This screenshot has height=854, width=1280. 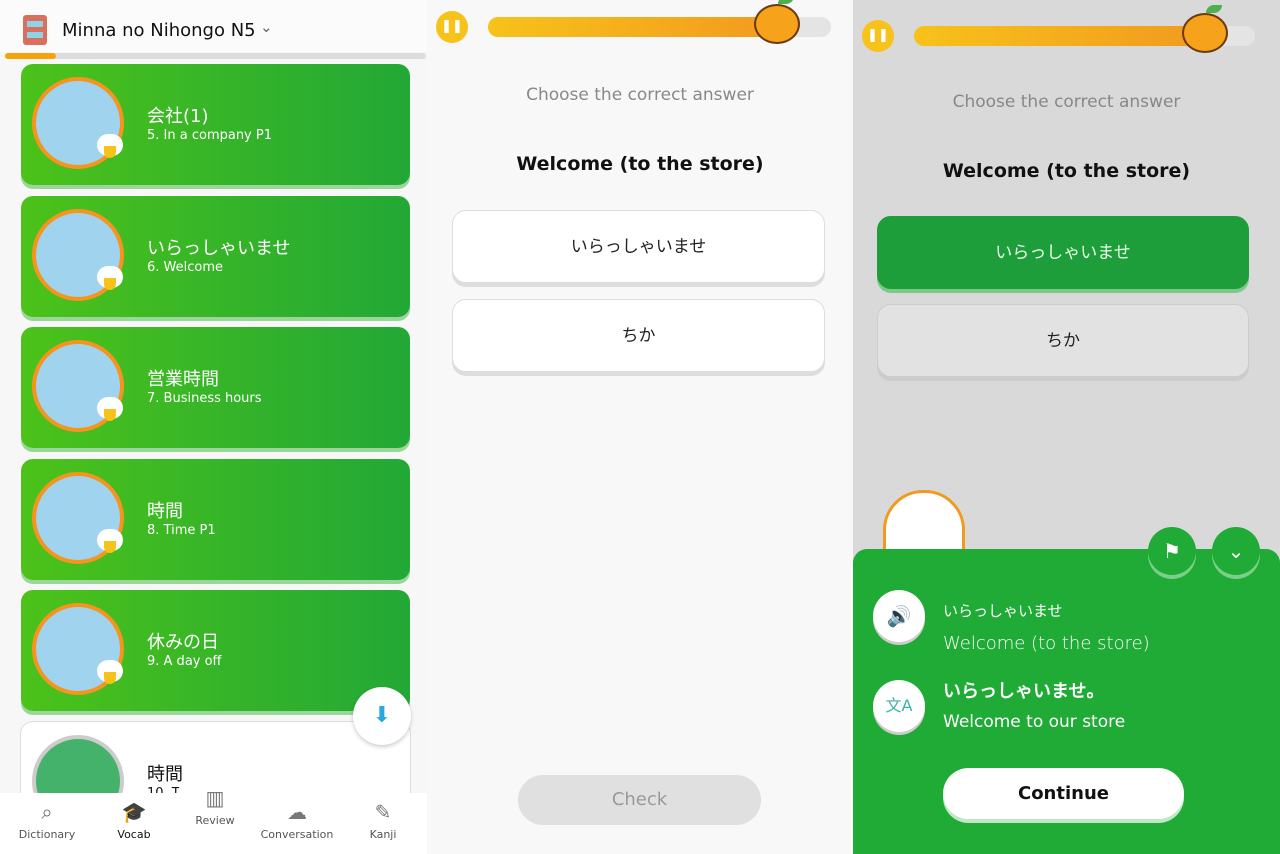 I want to click on answer-option: いらっしゃいませ, so click(x=638, y=246).